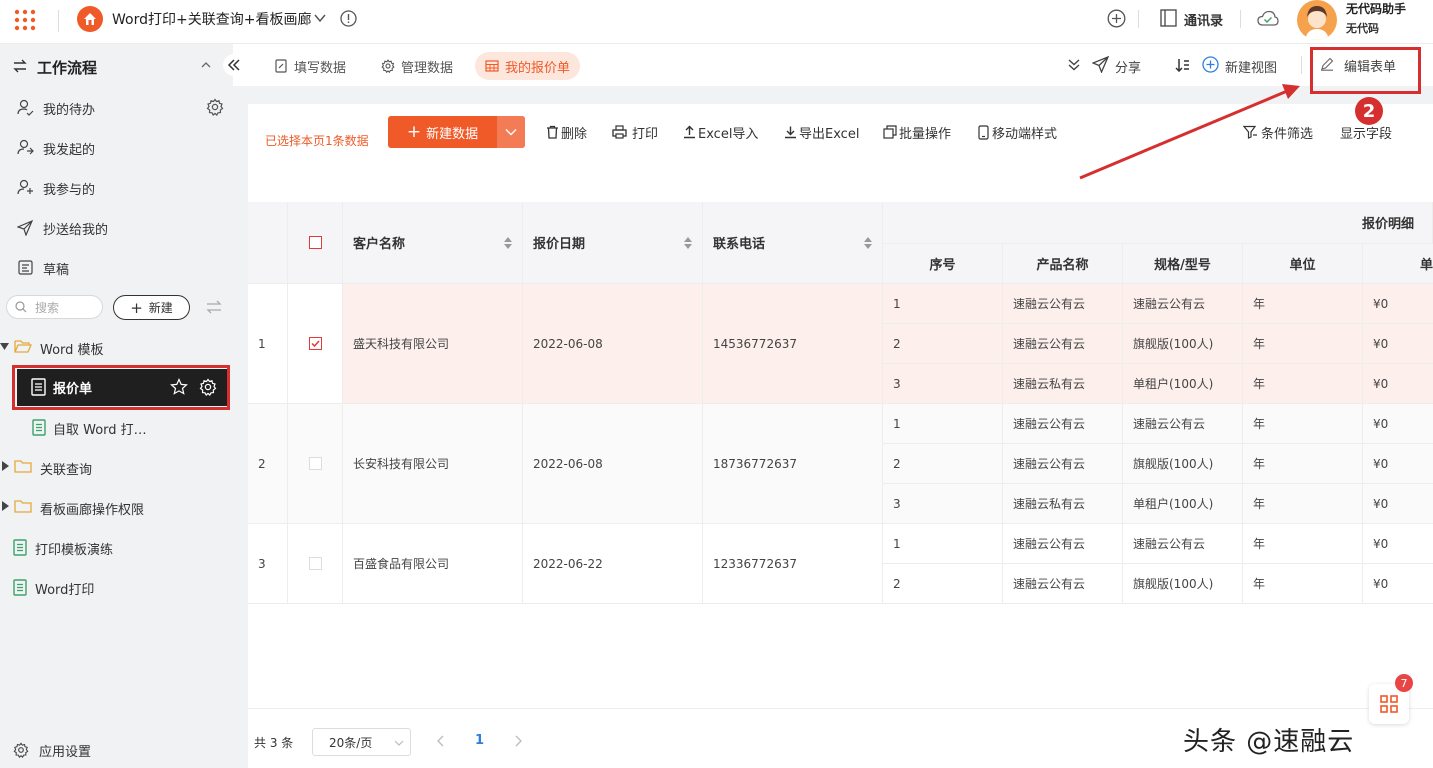 This screenshot has height=768, width=1433. Describe the element at coordinates (215, 107) in the screenshot. I see `gear-icon` at that location.